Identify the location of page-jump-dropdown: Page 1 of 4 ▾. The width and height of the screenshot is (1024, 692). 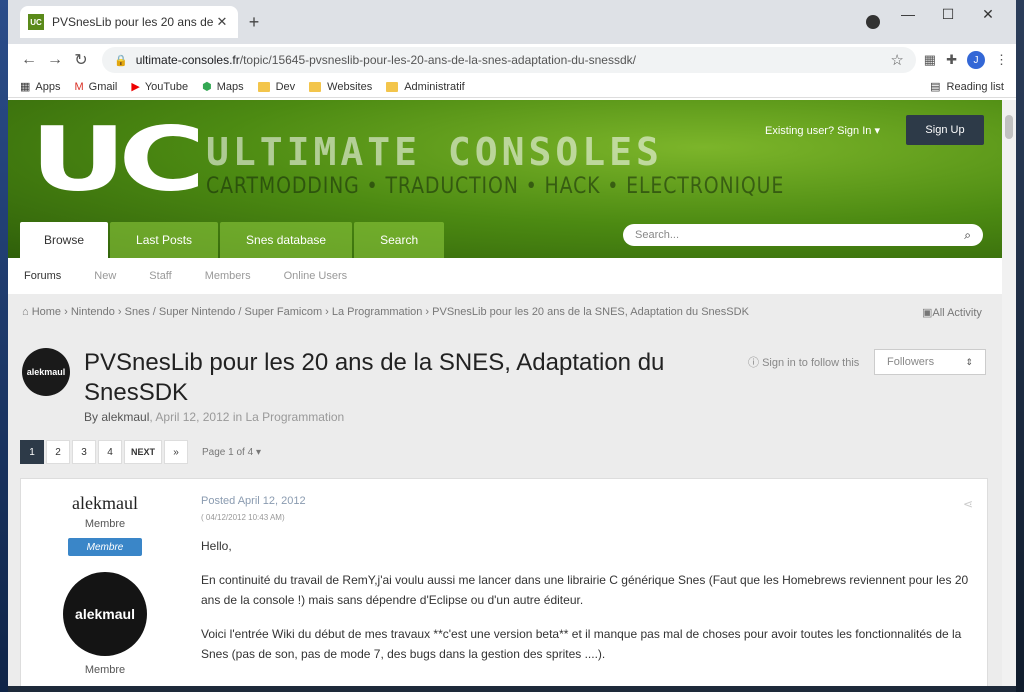
(231, 452).